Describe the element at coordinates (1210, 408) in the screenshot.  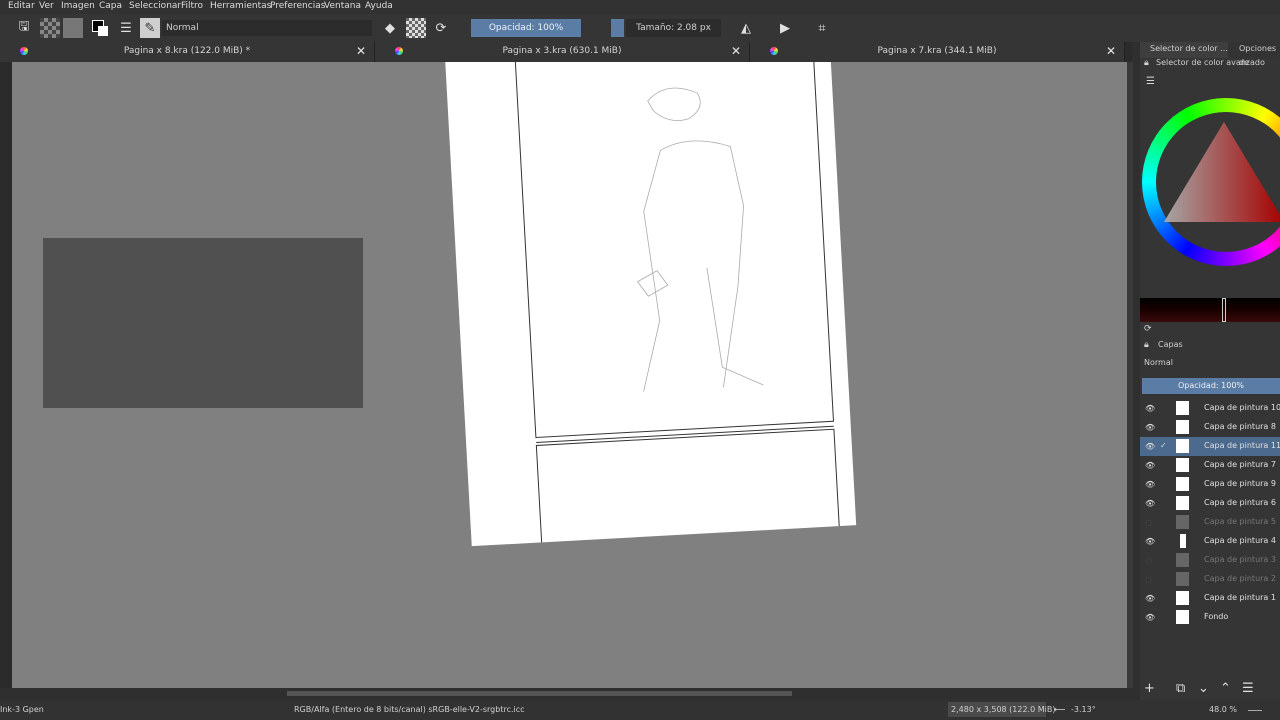
I see `layer-row: 👁 Capa de pintura 10` at that location.